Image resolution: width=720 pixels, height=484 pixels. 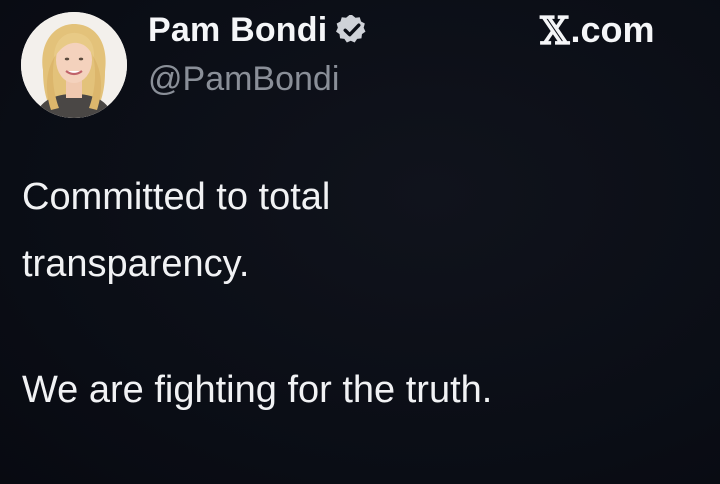 I want to click on brand-domain: .com, so click(x=612, y=29).